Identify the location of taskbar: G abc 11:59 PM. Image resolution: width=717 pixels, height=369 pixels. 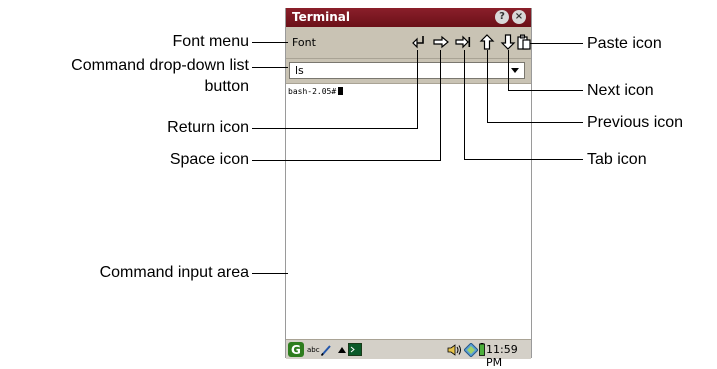
(408, 354).